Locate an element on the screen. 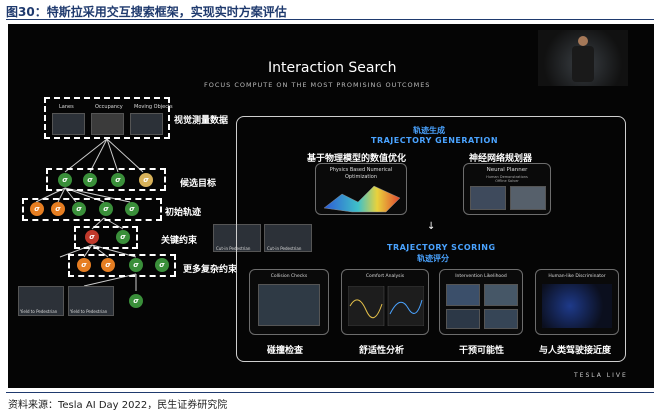 The height and width of the screenshot is (411, 660). slide-title: Interaction Search is located at coordinates (332, 68).